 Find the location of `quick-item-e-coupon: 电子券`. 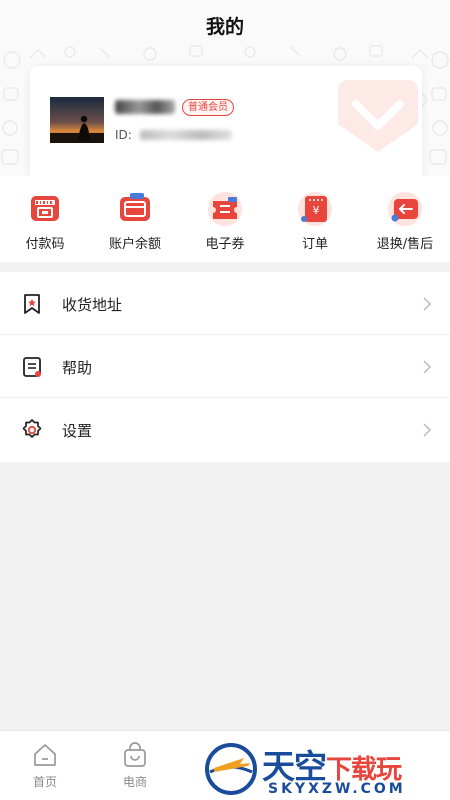

quick-item-e-coupon: 电子券 is located at coordinates (225, 219).